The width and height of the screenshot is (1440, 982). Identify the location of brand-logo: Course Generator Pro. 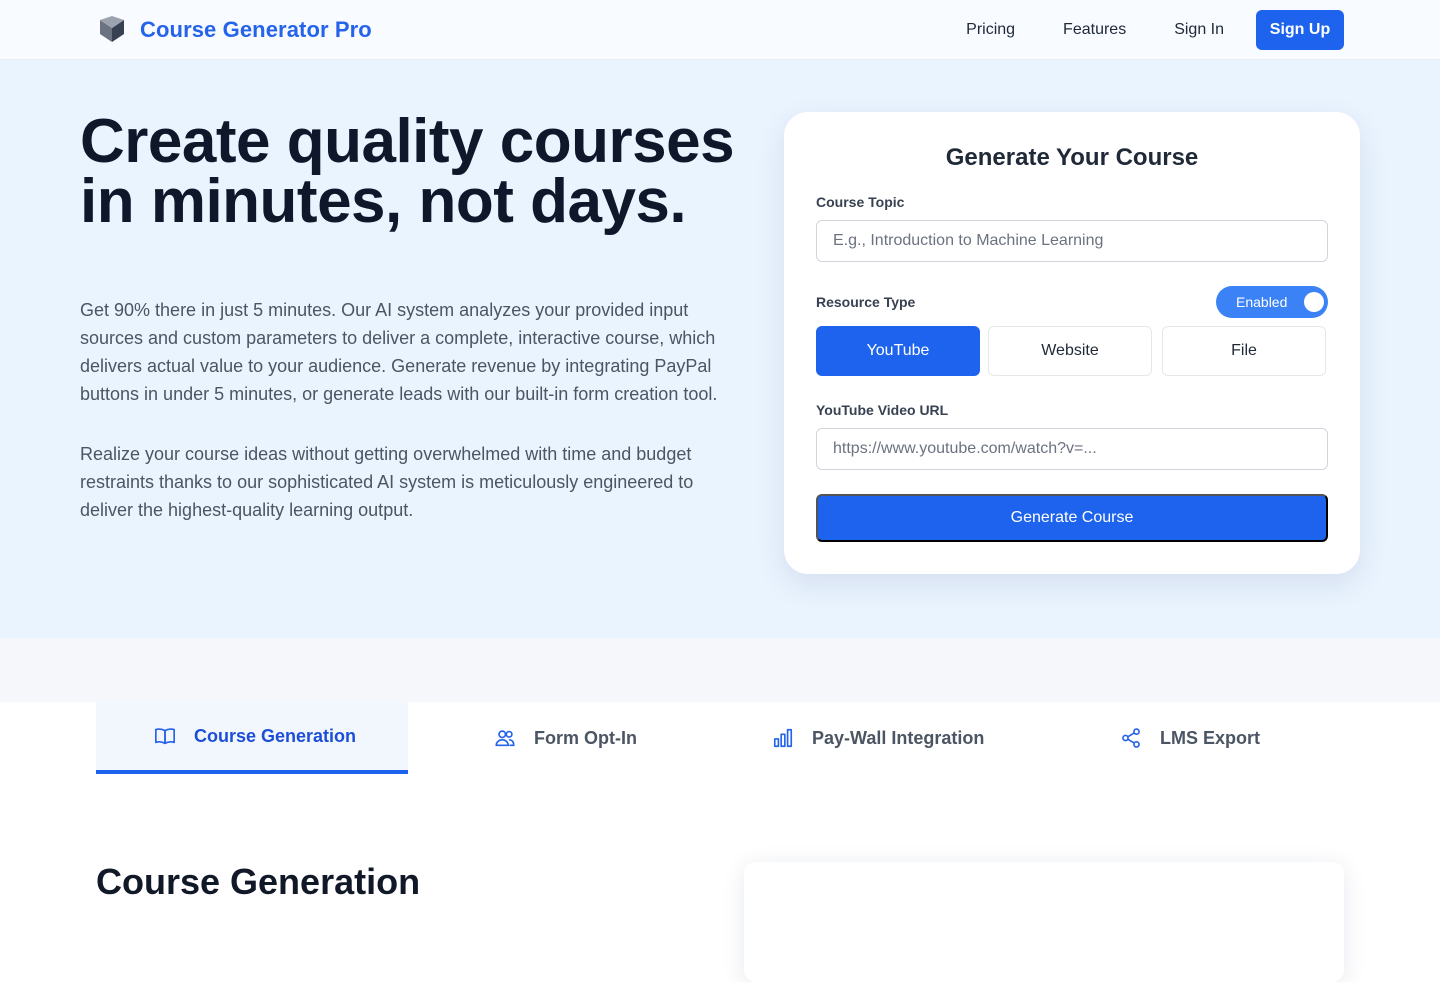
(234, 30).